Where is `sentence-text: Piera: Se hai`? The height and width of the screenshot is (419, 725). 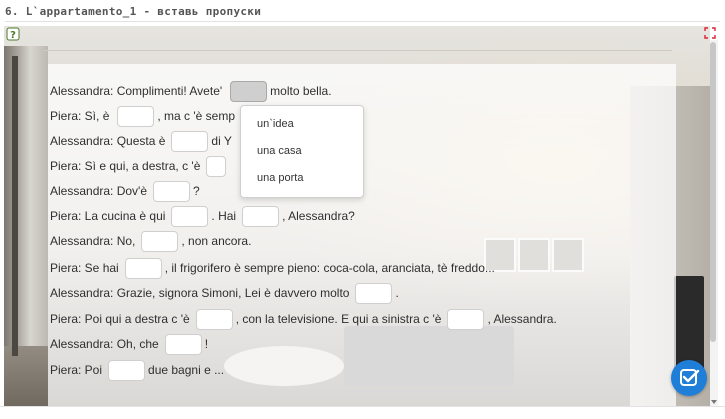 sentence-text: Piera: Se hai is located at coordinates (84, 268).